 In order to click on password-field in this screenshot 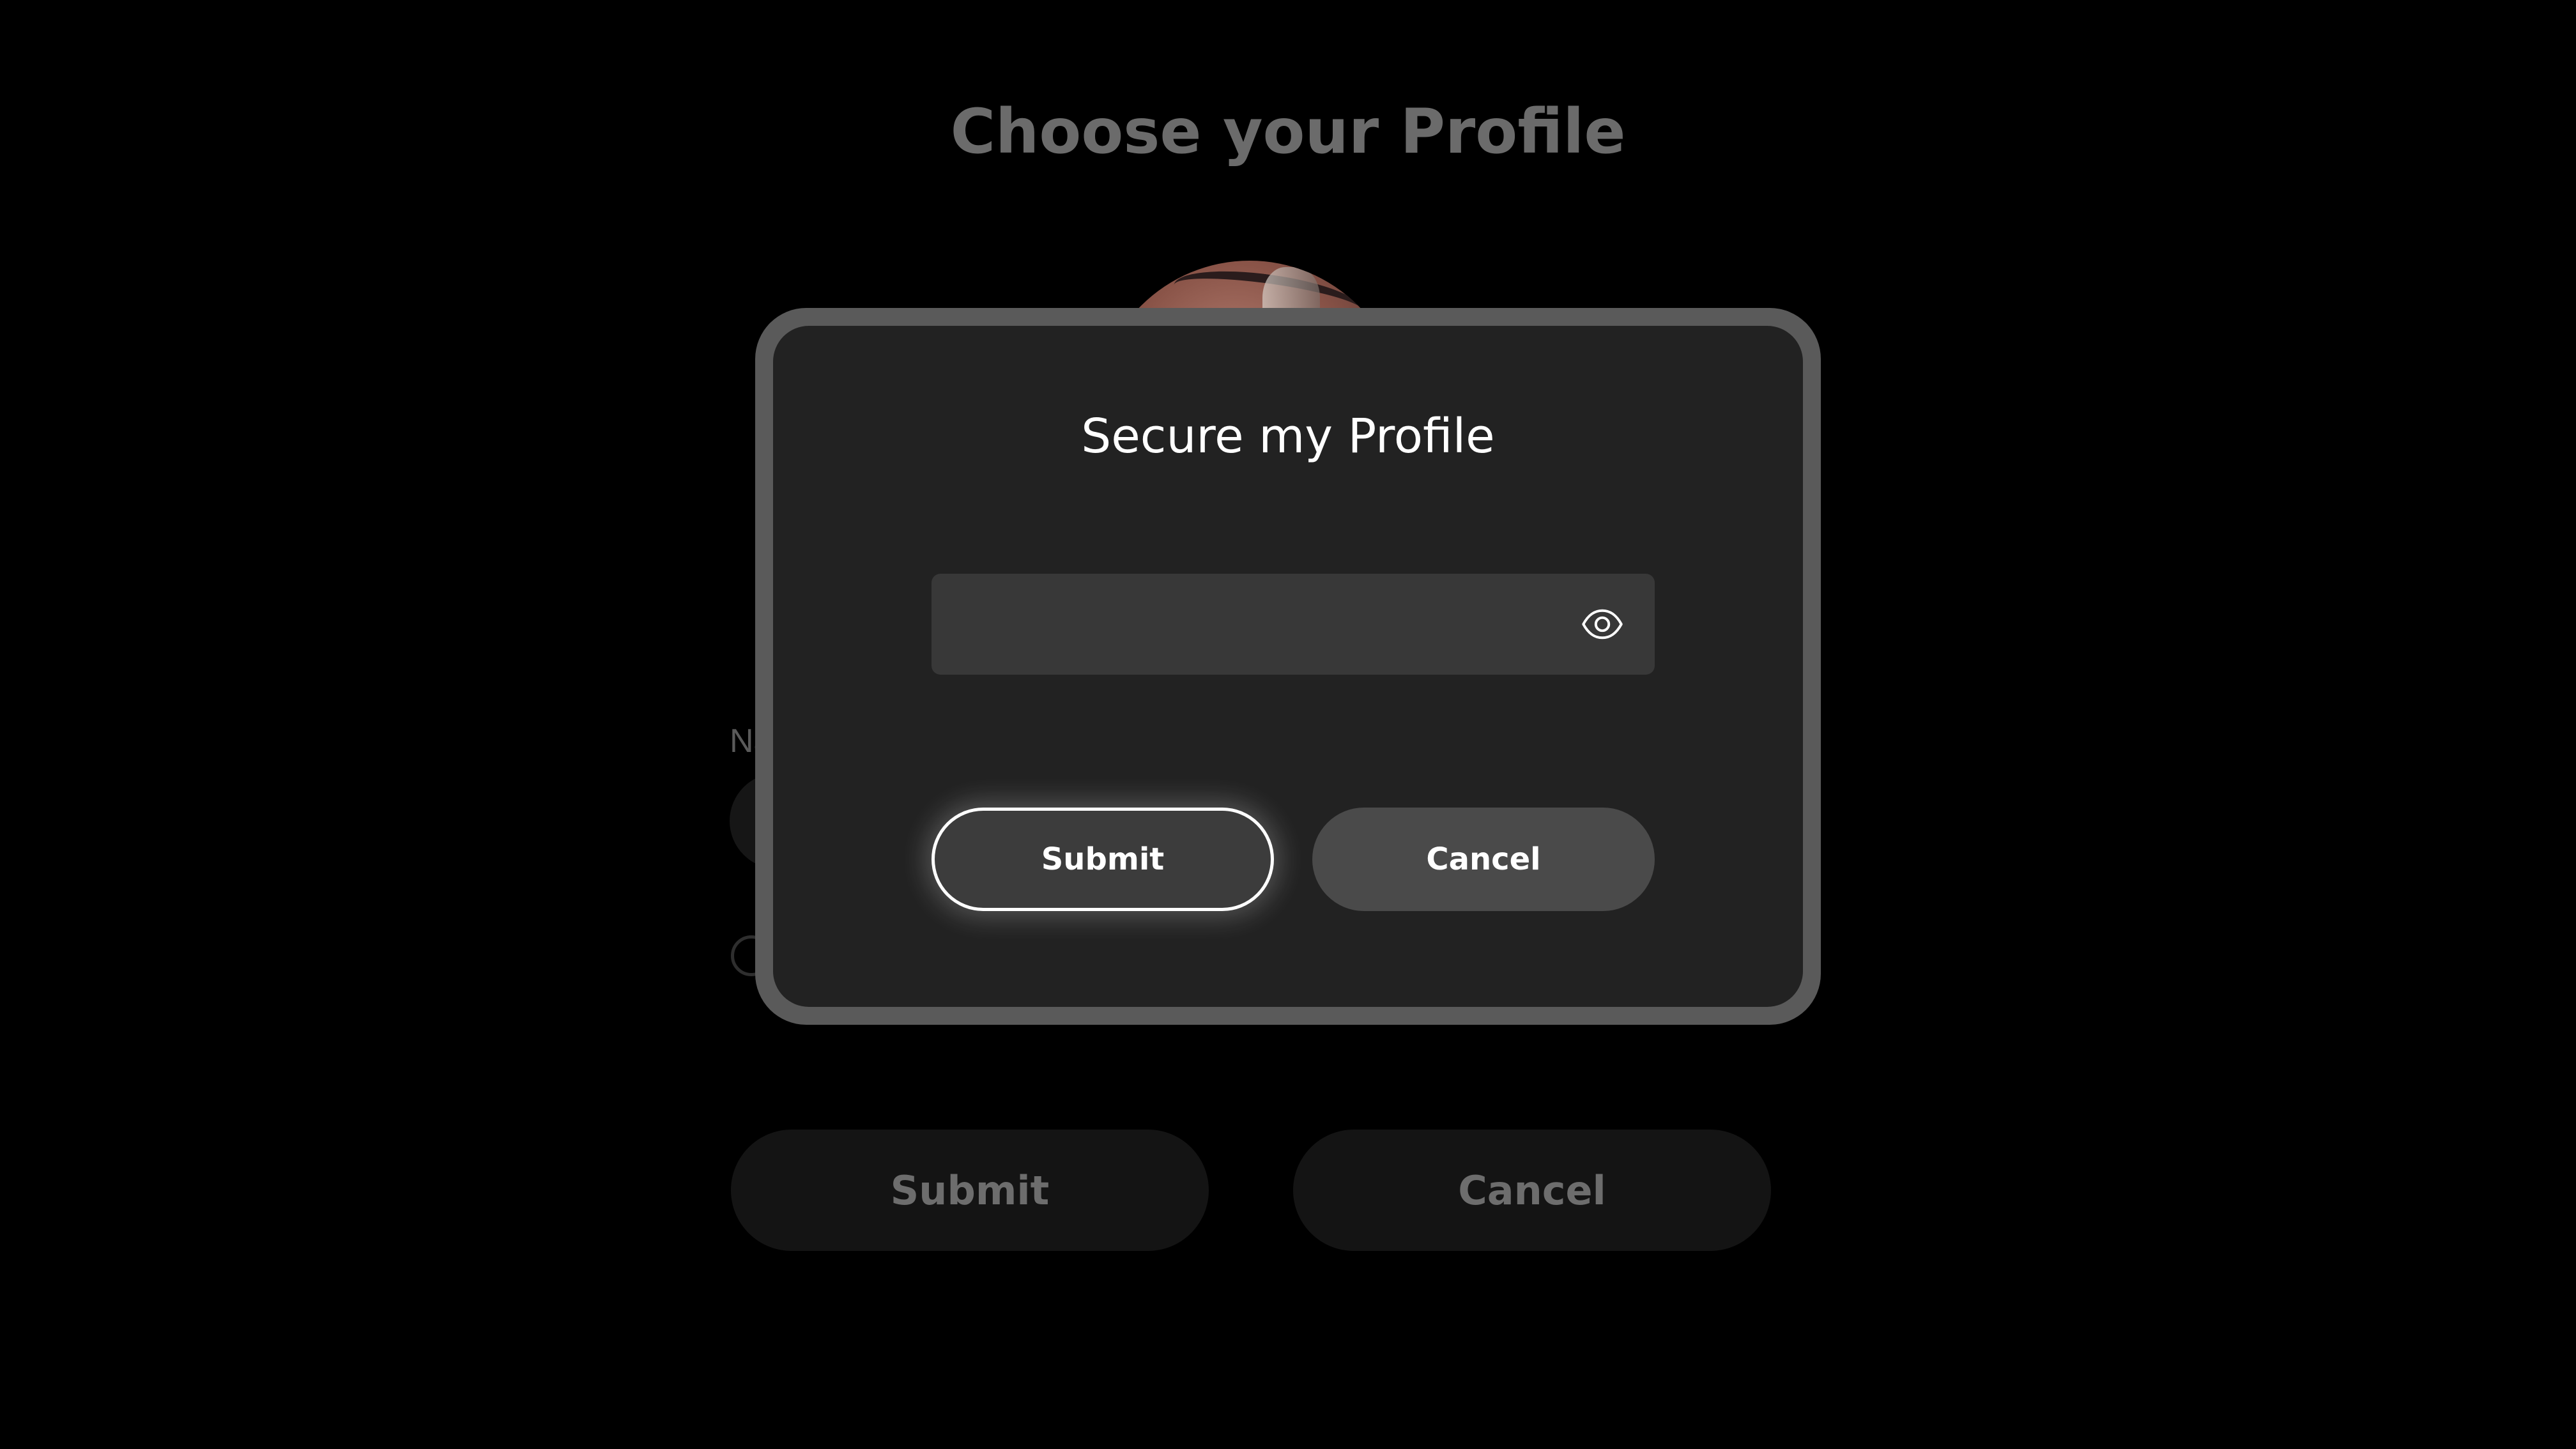, I will do `click(1293, 624)`.